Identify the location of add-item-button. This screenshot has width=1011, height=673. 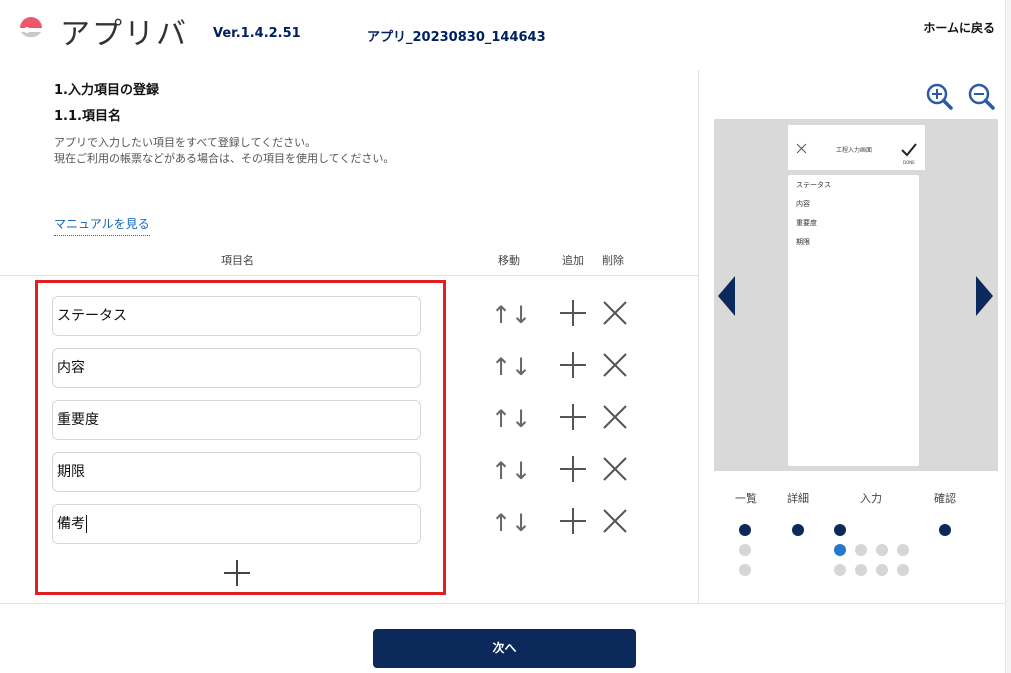
(237, 573).